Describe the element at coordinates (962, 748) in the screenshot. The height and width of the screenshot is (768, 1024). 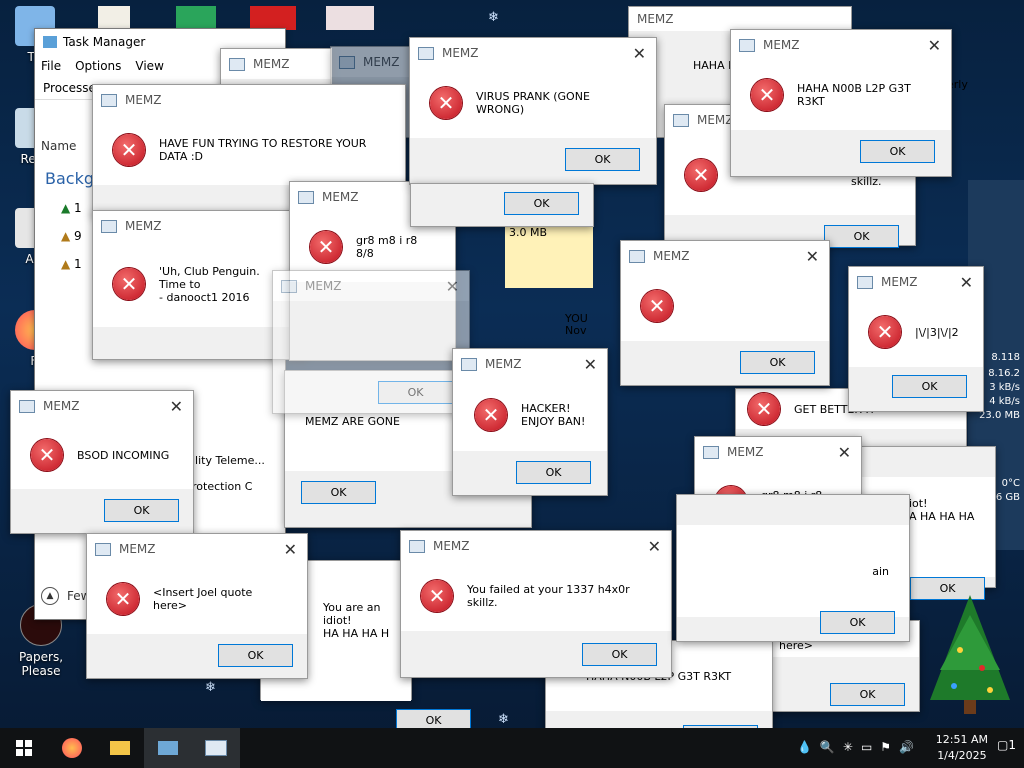
I see `clock: 12:51 AM 1/4/2025` at that location.